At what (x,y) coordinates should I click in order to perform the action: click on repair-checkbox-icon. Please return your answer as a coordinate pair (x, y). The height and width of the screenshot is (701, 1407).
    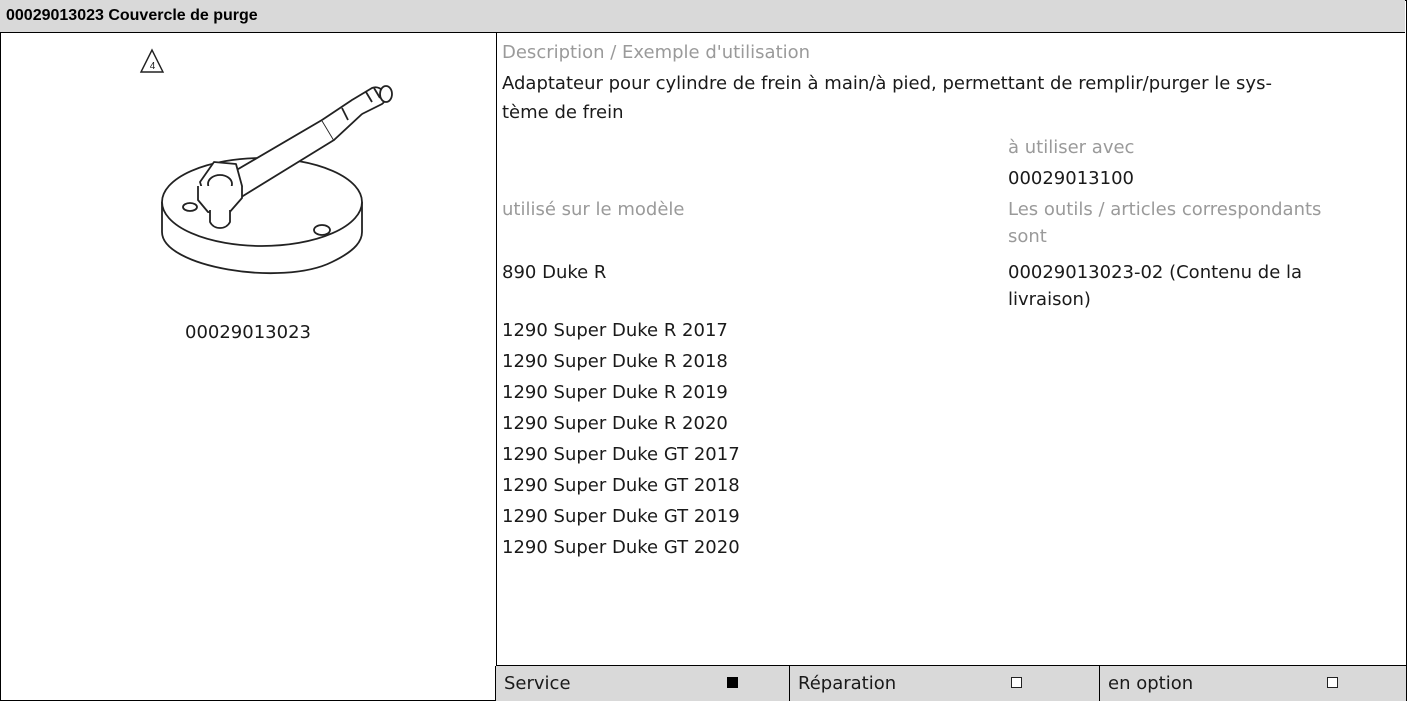
    Looking at the image, I should click on (1016, 682).